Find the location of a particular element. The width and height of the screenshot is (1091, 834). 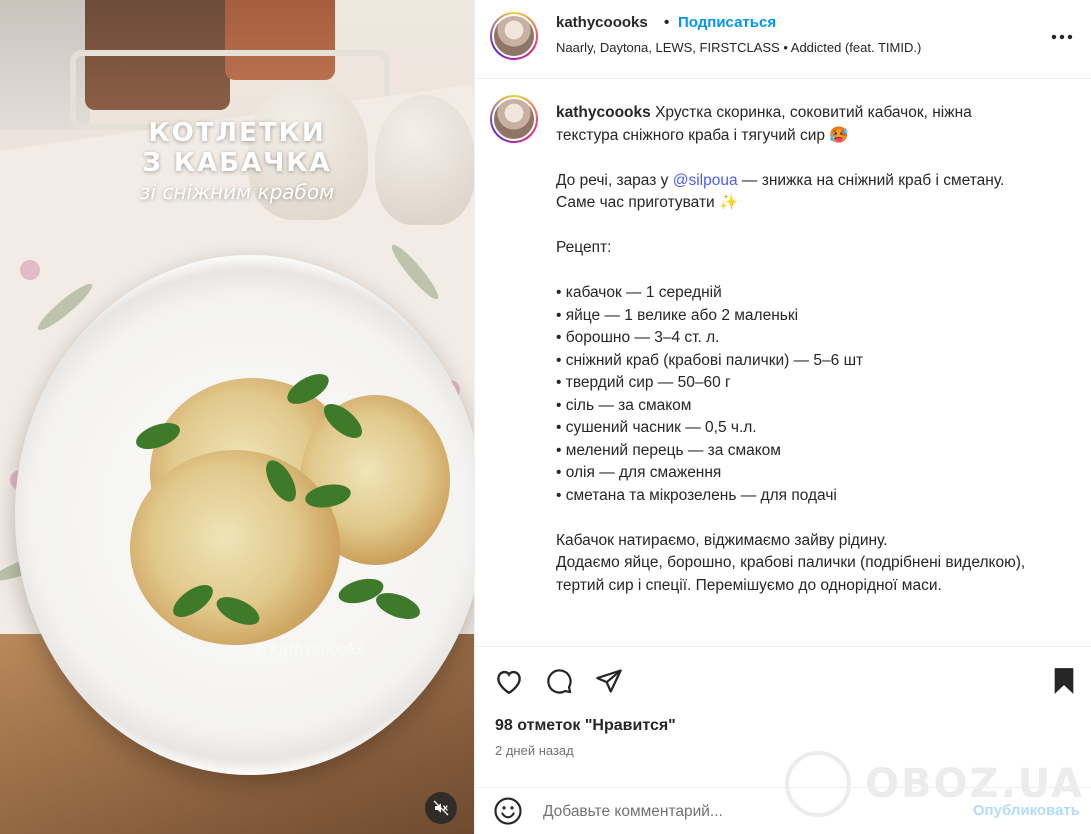

caption-promo-before: До речі, зараз у is located at coordinates (614, 180).